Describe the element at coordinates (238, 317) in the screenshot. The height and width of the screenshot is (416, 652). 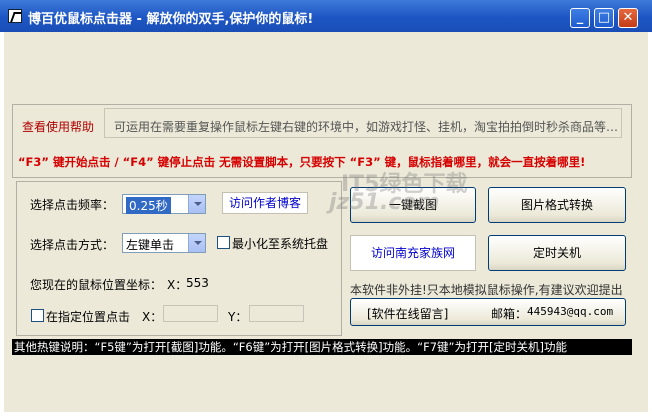
I see `y-field-label: Y：` at that location.